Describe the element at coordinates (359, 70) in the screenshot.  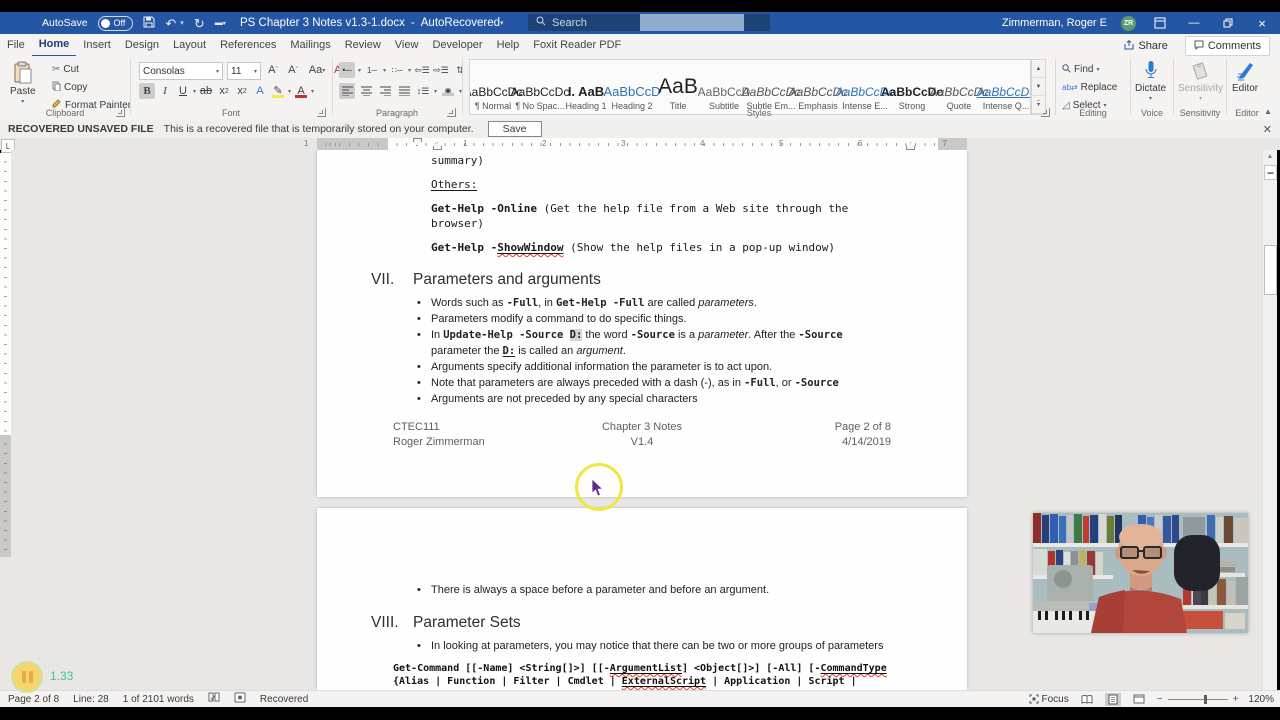
I see `bullets-dropdown-icon: ▾` at that location.